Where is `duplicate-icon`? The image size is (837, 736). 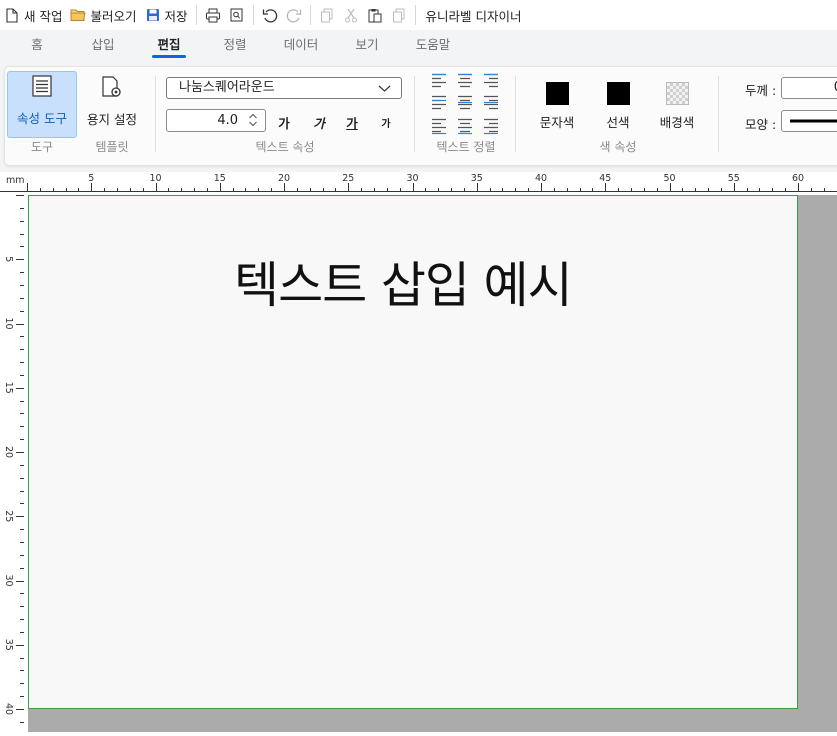 duplicate-icon is located at coordinates (399, 15).